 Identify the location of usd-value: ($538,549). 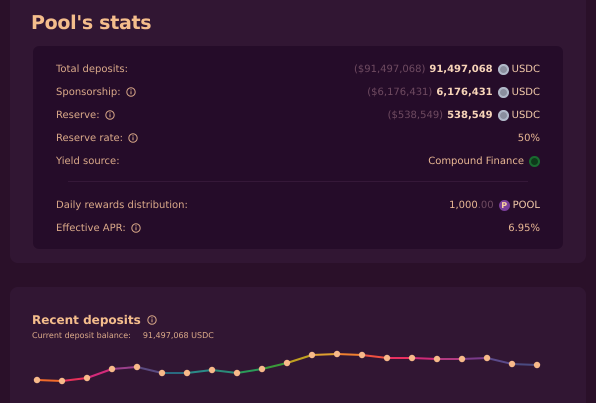
(416, 115).